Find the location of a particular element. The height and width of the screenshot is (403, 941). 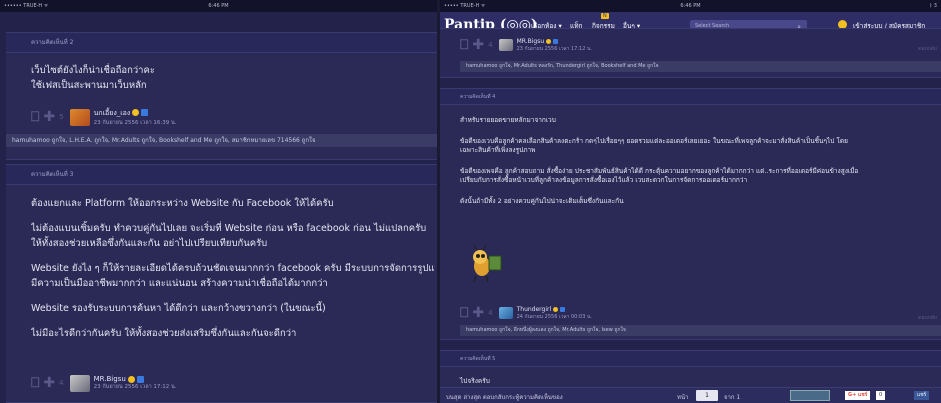

comment-line: เว็บไซต์ยังไงก็น่าเชื่อถือกว่าคะ is located at coordinates (93, 70).